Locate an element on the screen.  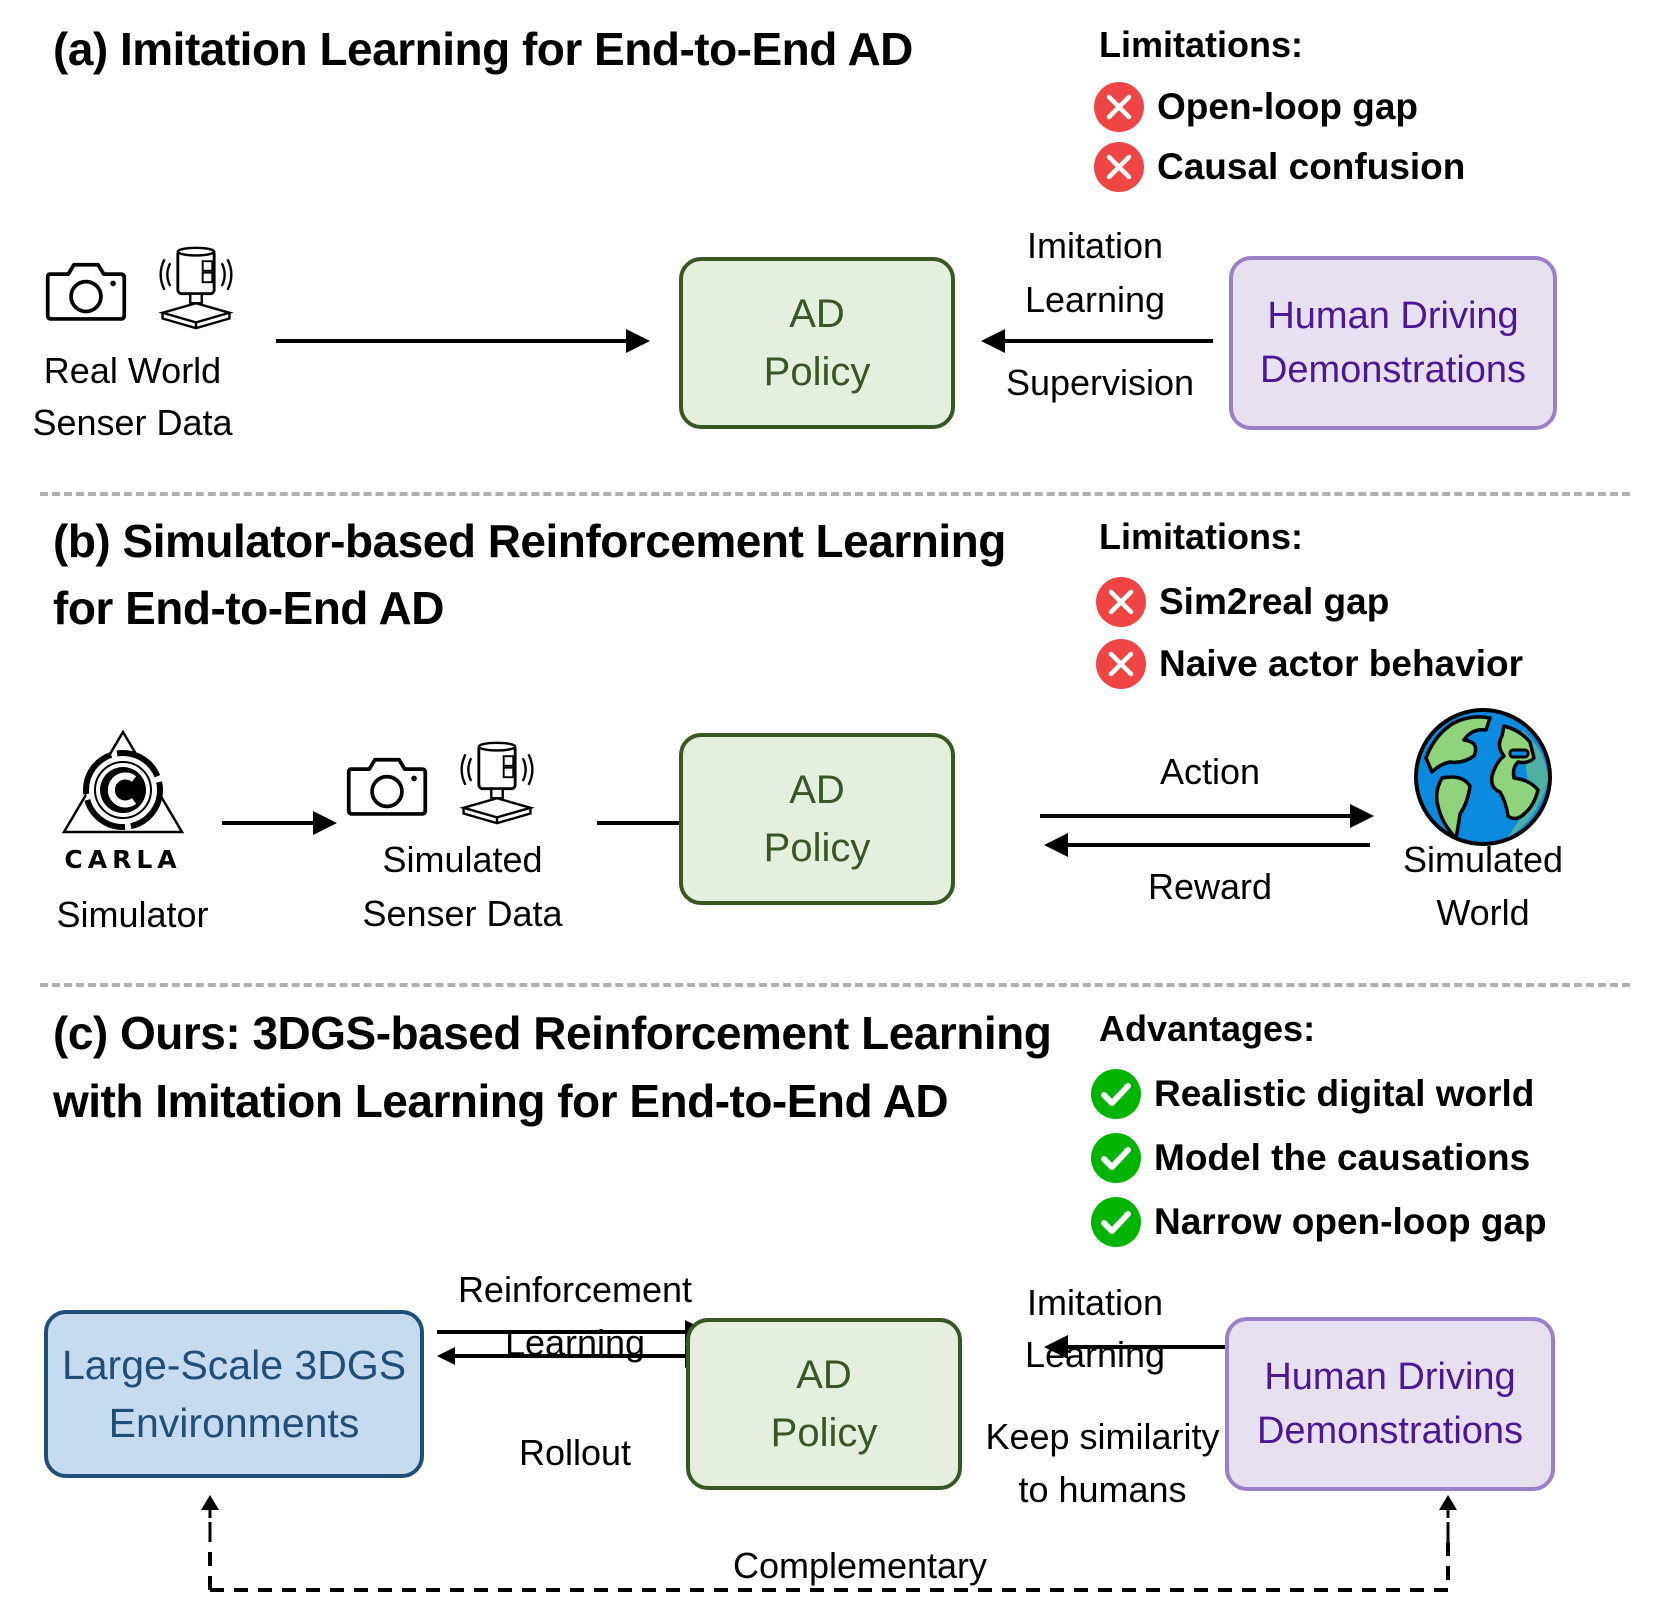
imitation-learning-label-line2: Learning is located at coordinates (1095, 299).